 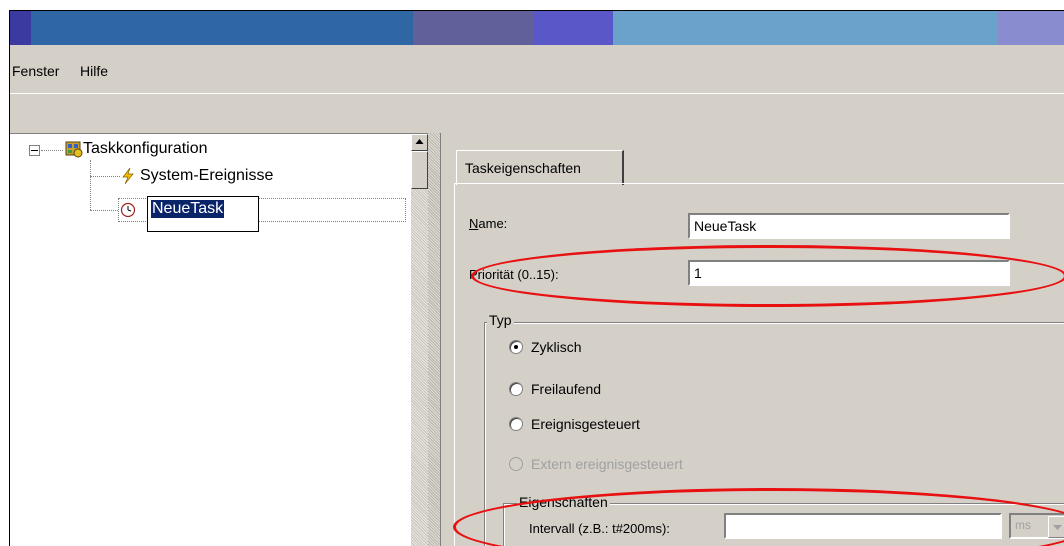 I want to click on title-bar, so click(x=537, y=28).